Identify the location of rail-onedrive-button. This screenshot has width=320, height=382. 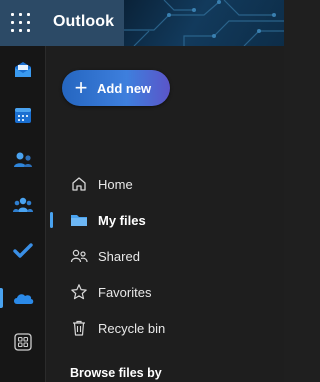
(22, 298).